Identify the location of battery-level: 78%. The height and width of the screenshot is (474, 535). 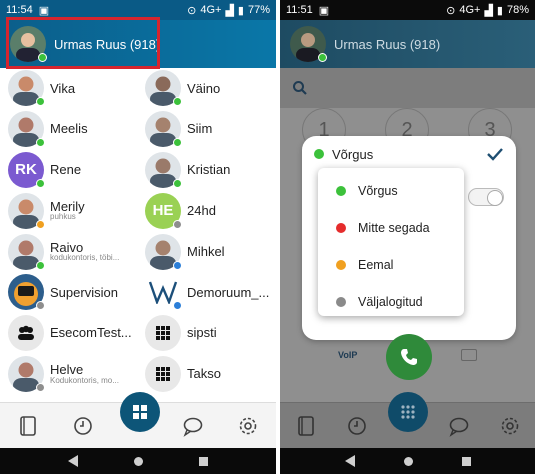
(517, 10).